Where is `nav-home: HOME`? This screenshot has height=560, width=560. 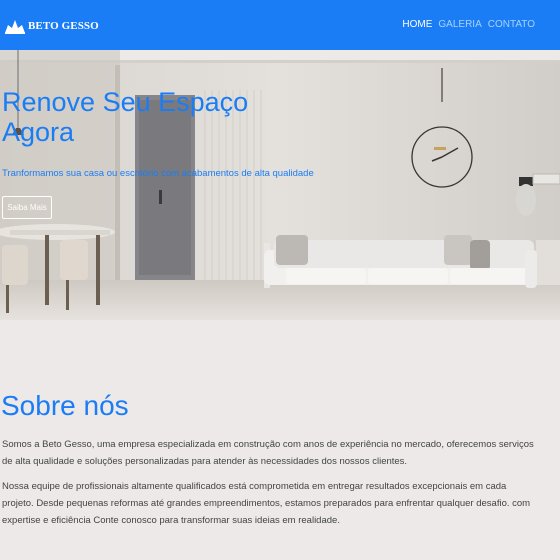
nav-home: HOME is located at coordinates (417, 24).